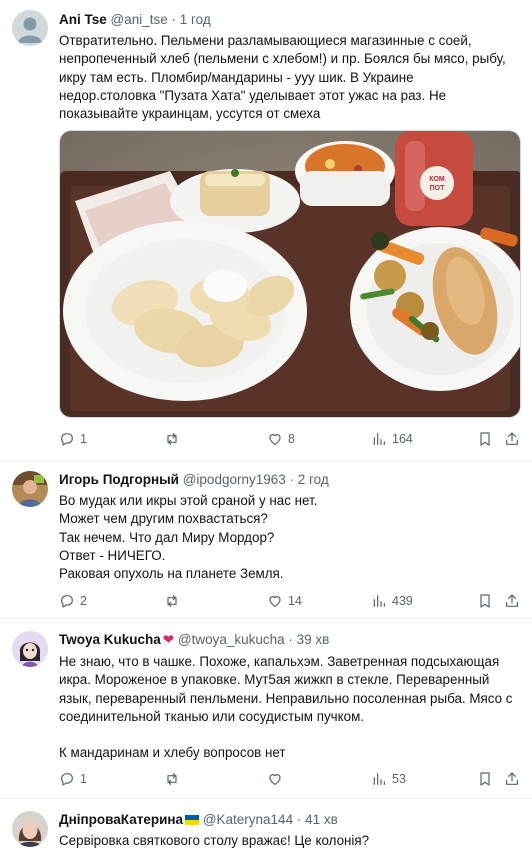  Describe the element at coordinates (171, 574) in the screenshot. I see `text-line: Раковая опухоль на планете Земля.` at that location.